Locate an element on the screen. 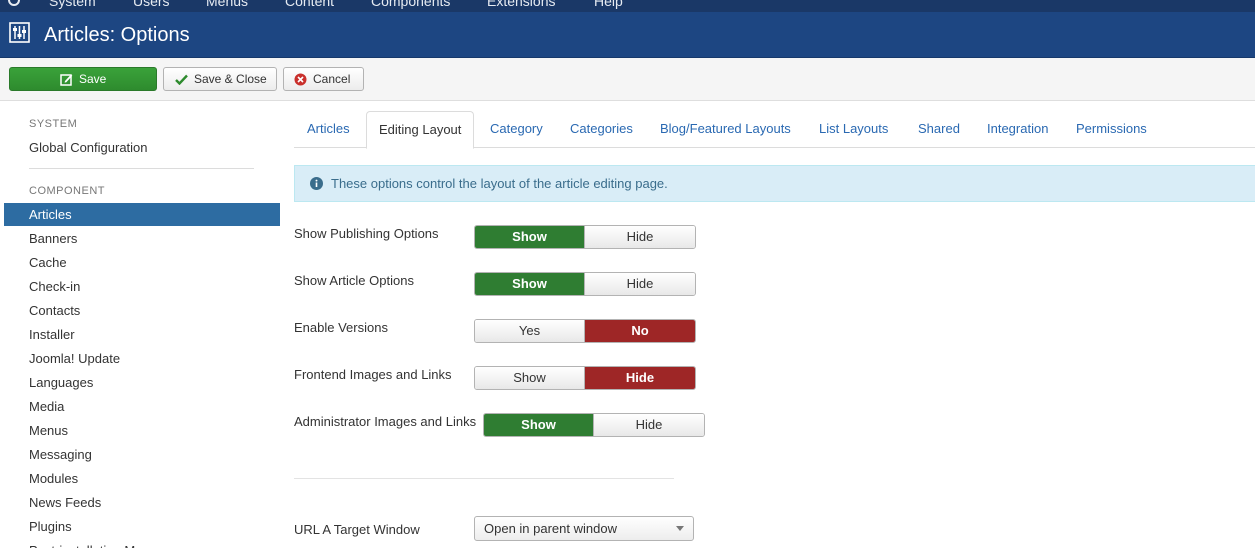 The height and width of the screenshot is (548, 1255). save-close-button: Save & Close is located at coordinates (220, 79).